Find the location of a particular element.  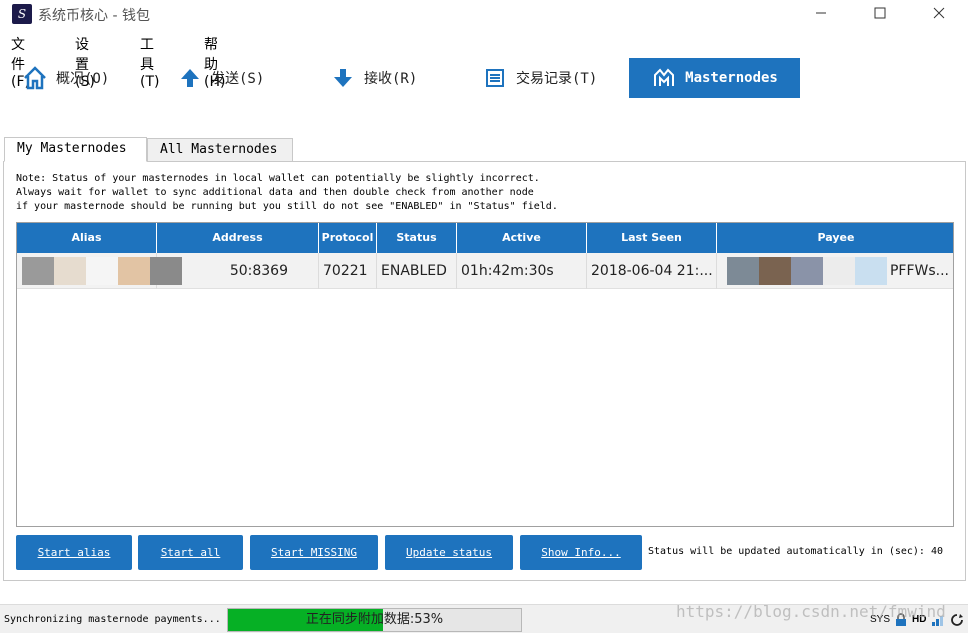

menu-tools: 工具(T) is located at coordinates (149, 62).